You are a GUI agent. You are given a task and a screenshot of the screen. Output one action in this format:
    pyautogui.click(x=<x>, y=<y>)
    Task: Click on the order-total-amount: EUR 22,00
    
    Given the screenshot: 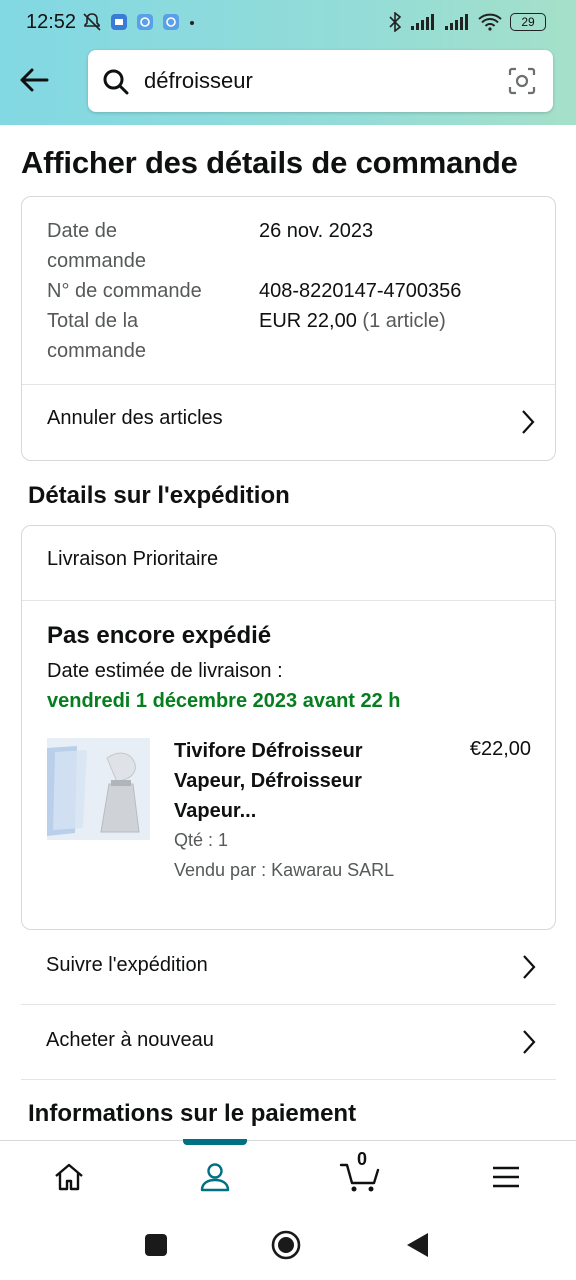 What is the action you would take?
    pyautogui.click(x=308, y=321)
    